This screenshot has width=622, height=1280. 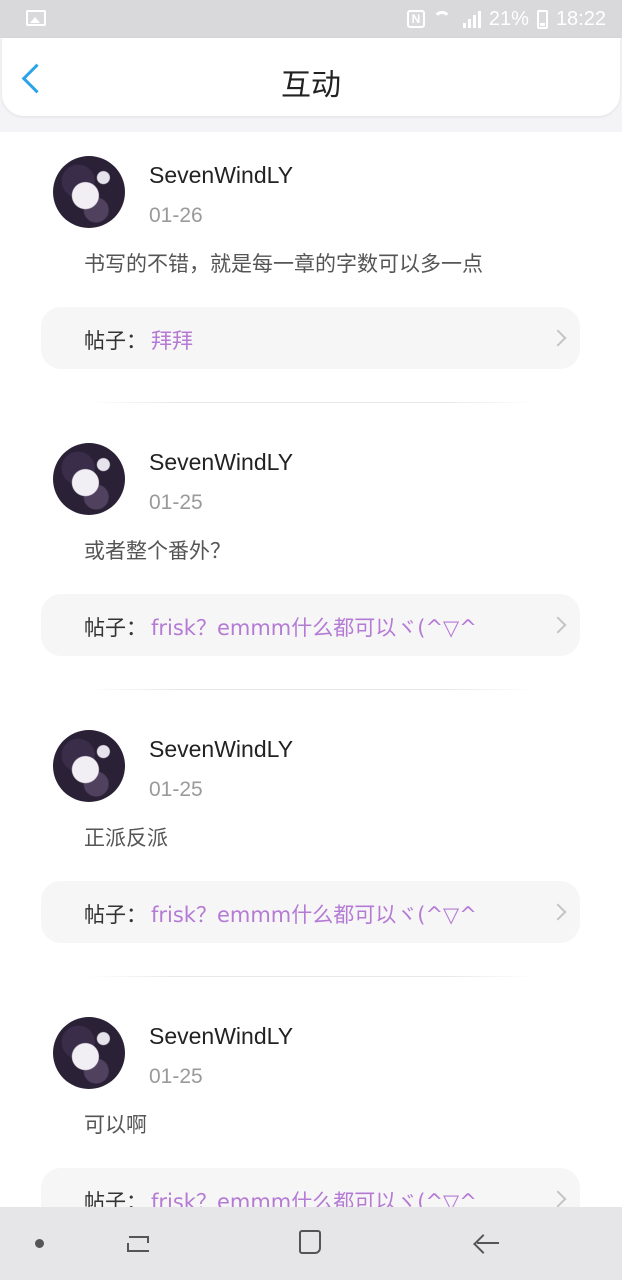 What do you see at coordinates (36, 18) in the screenshot?
I see `gallery-icon` at bounding box center [36, 18].